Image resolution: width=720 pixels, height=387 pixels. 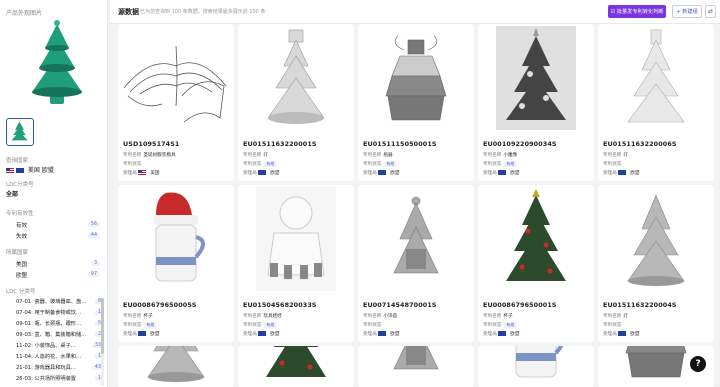 What do you see at coordinates (53, 274) in the screenshot?
I see `country-filter-item: 欧盟 97` at bounding box center [53, 274].